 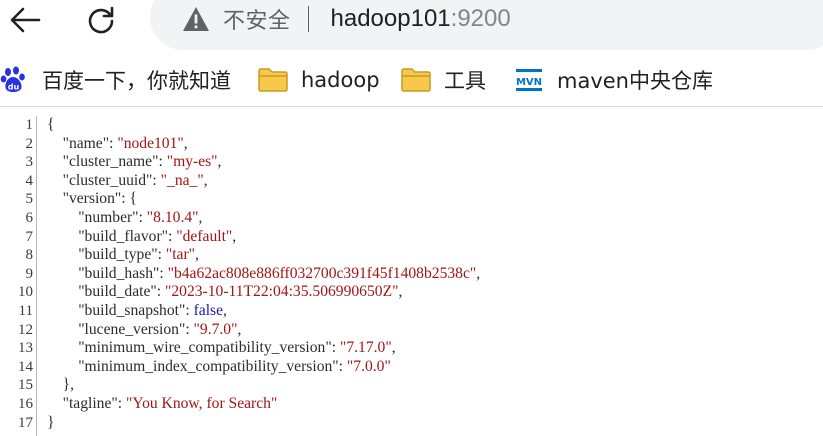 I want to click on url-host: hadoop101, so click(x=390, y=18).